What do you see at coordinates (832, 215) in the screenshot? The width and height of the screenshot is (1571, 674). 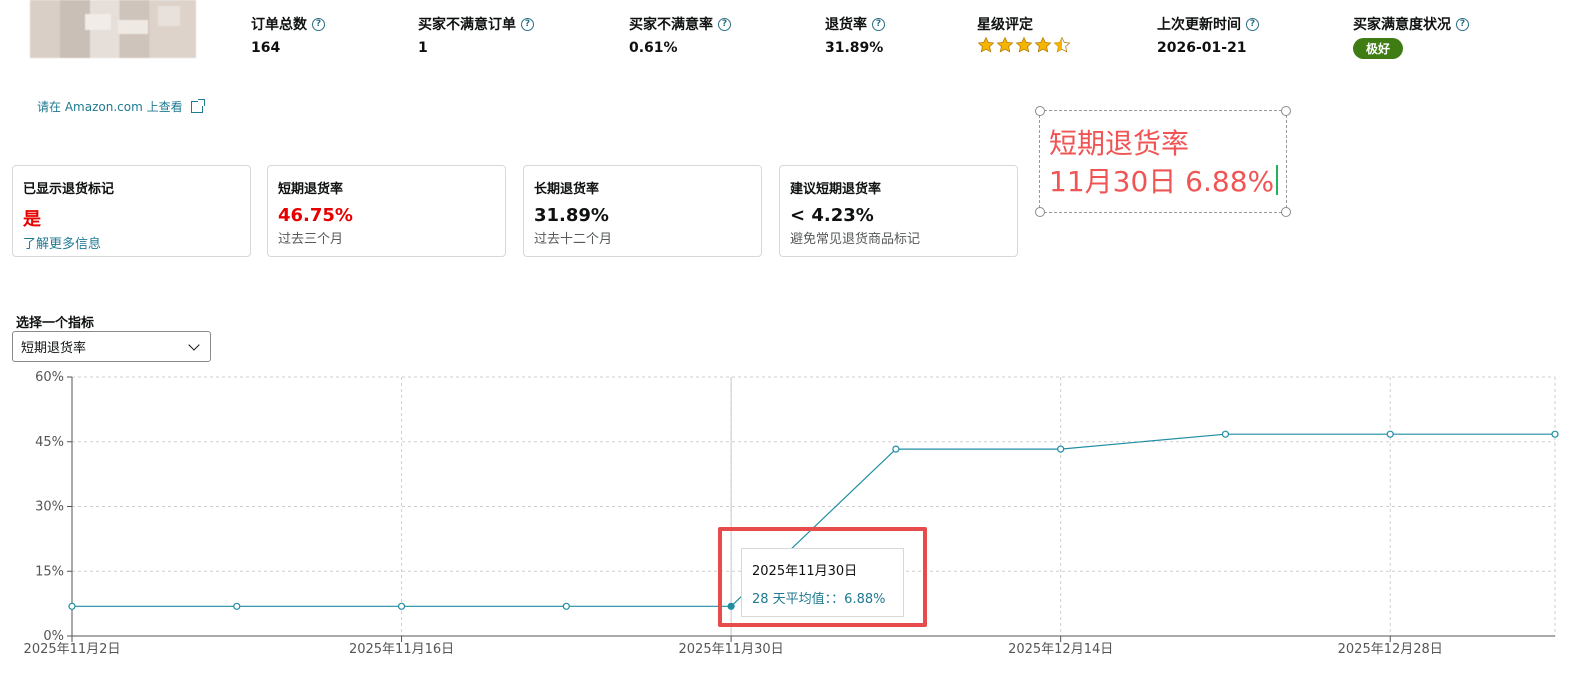 I see `card-value: < 4.23%` at bounding box center [832, 215].